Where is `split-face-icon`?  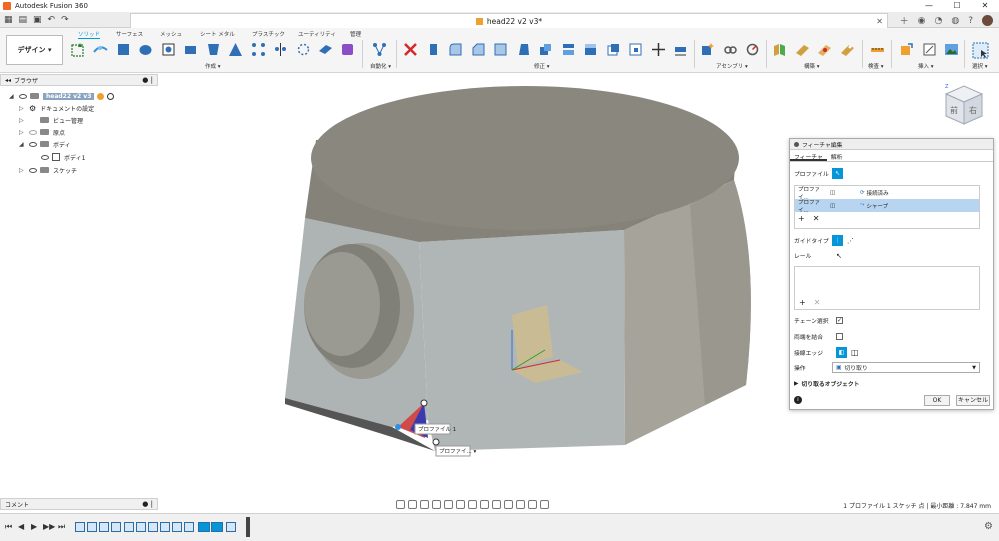
split-face-icon is located at coordinates (613, 49).